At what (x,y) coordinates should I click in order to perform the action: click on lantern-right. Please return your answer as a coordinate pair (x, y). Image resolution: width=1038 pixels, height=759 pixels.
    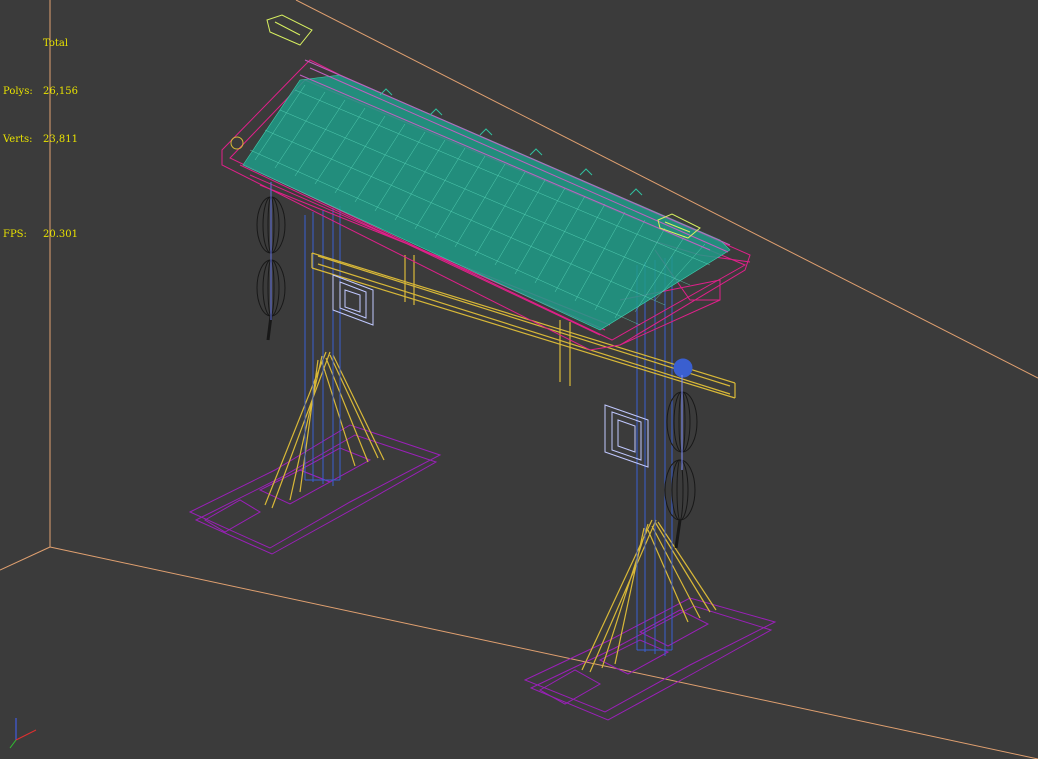
    Looking at the image, I should click on (681, 453).